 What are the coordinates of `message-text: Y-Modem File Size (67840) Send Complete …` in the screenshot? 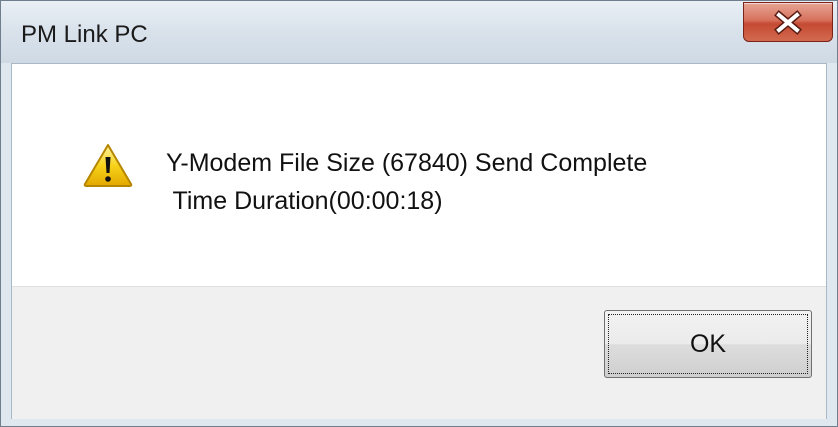 It's located at (406, 182).